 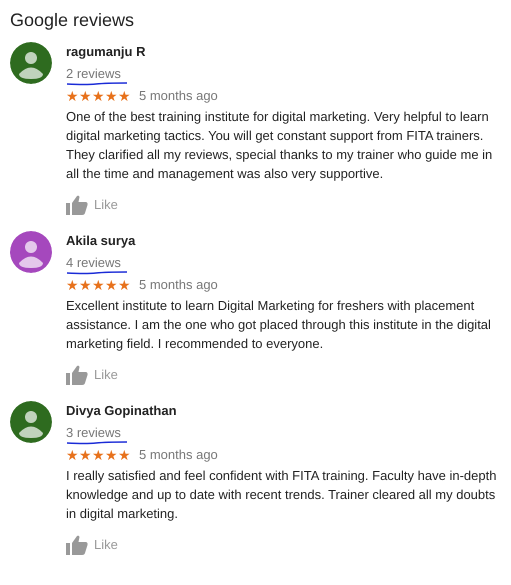 What do you see at coordinates (279, 325) in the screenshot?
I see `review-text: Excellent institute to learn Digital Marketing for freshers with placement assistance. I am the one who got placed through this institute in the digital marketing field. I recommended to everyone.` at bounding box center [279, 325].